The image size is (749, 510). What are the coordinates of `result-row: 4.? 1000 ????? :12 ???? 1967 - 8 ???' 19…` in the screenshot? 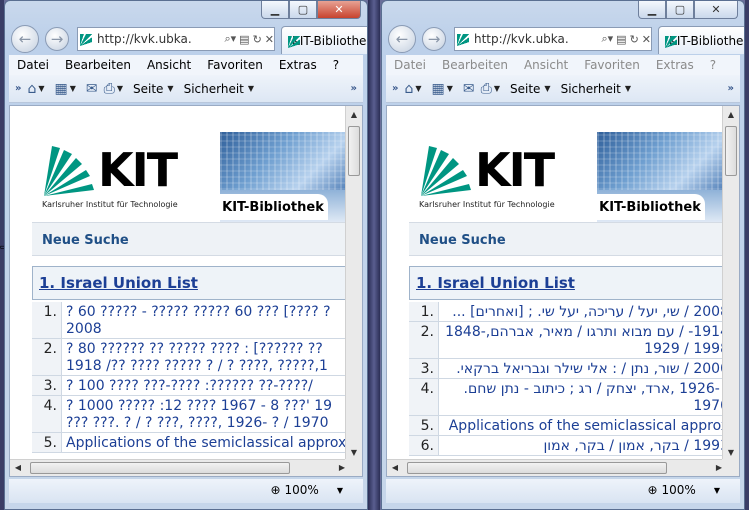 It's located at (192, 414).